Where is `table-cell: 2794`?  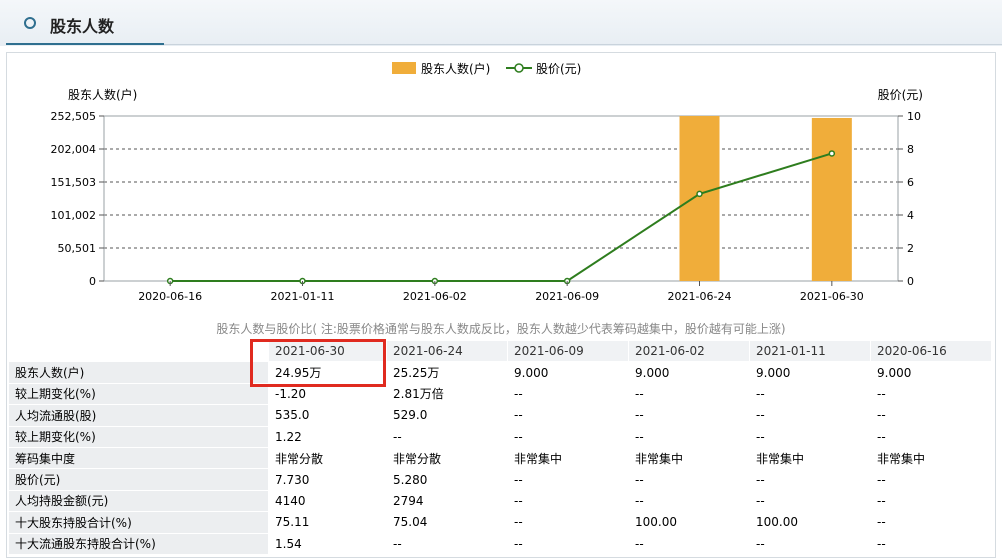 table-cell: 2794 is located at coordinates (447, 501).